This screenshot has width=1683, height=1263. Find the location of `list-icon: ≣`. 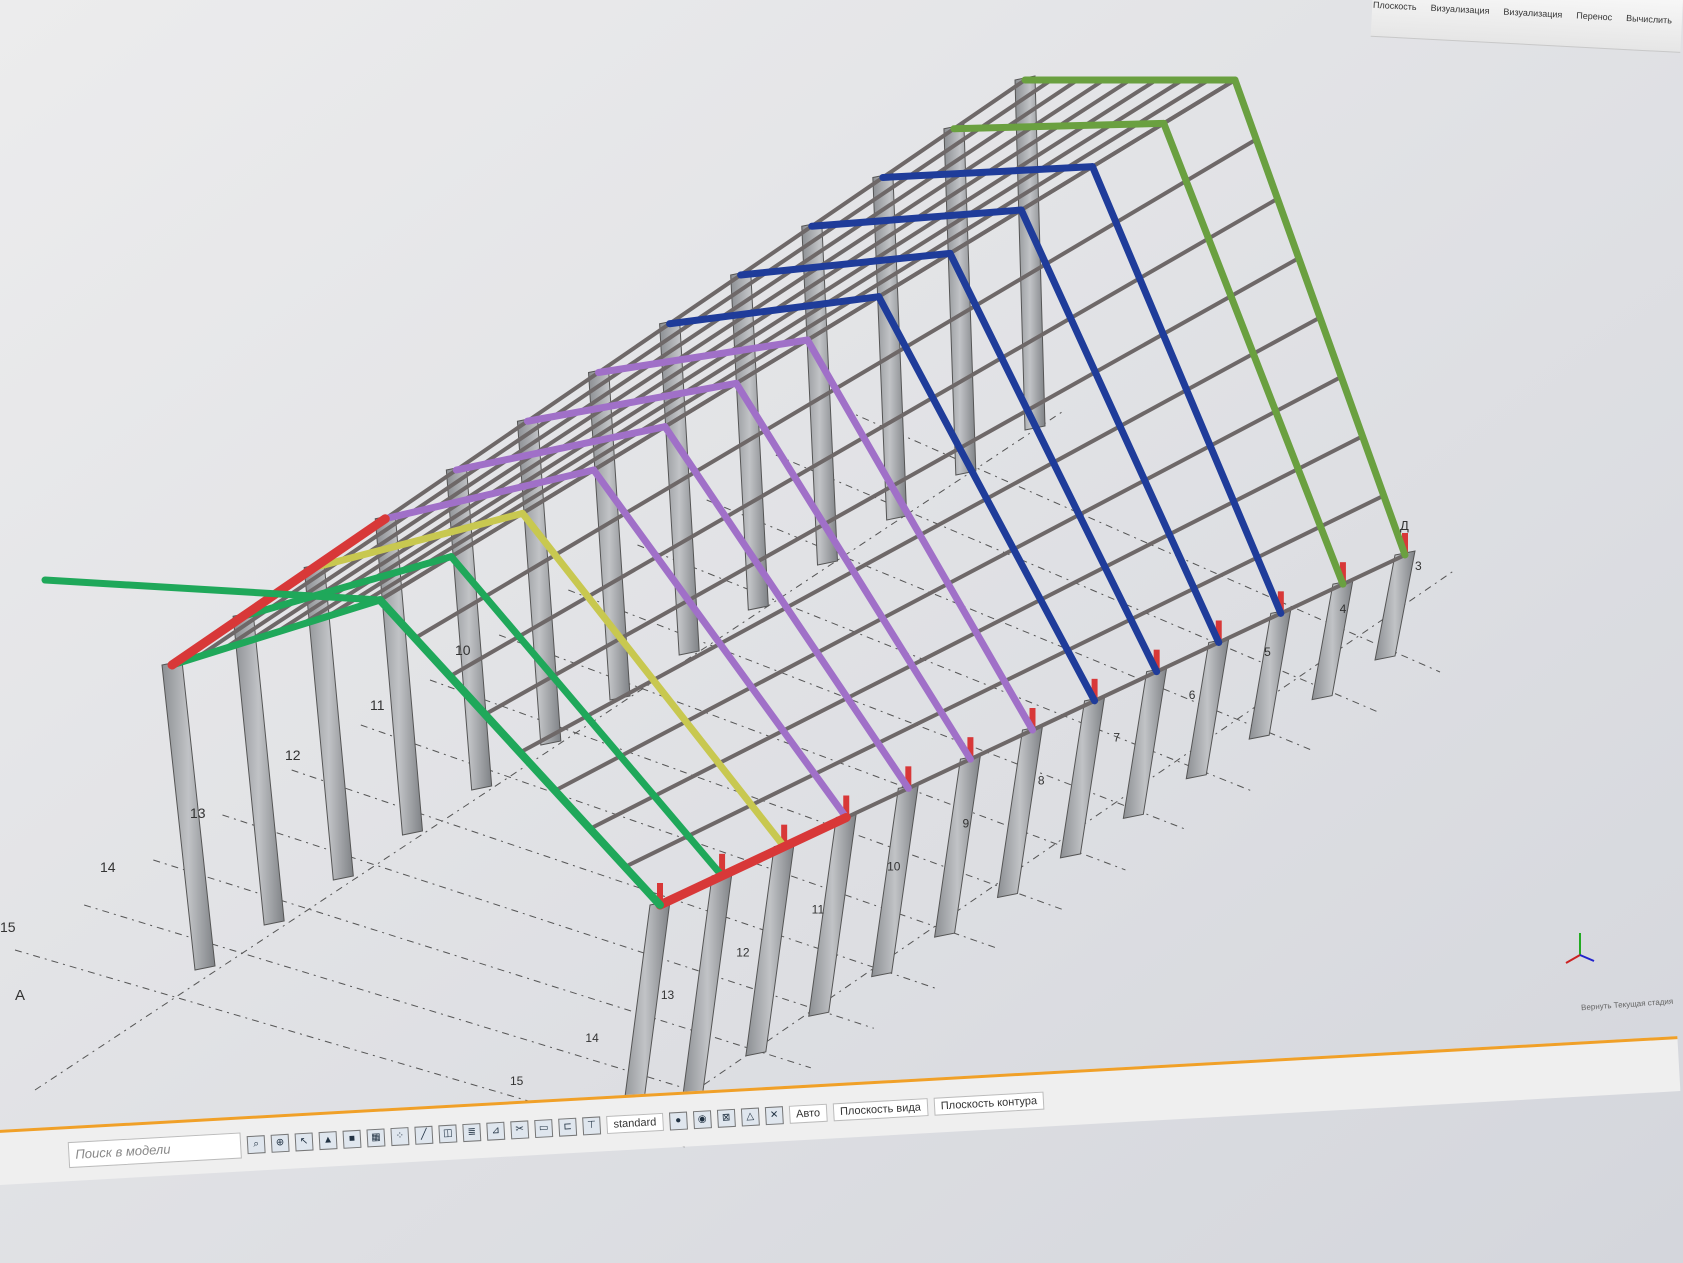

list-icon: ≣ is located at coordinates (472, 1133).